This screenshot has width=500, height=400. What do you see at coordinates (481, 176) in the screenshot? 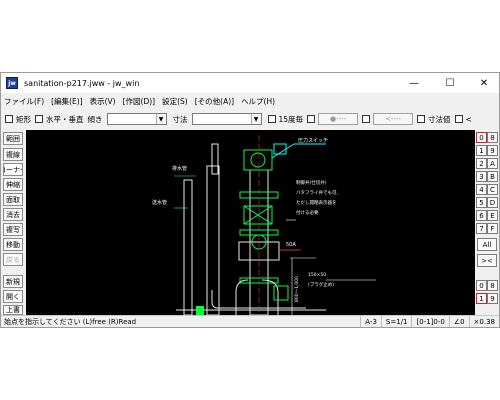
I see `layer-3: 3` at bounding box center [481, 176].